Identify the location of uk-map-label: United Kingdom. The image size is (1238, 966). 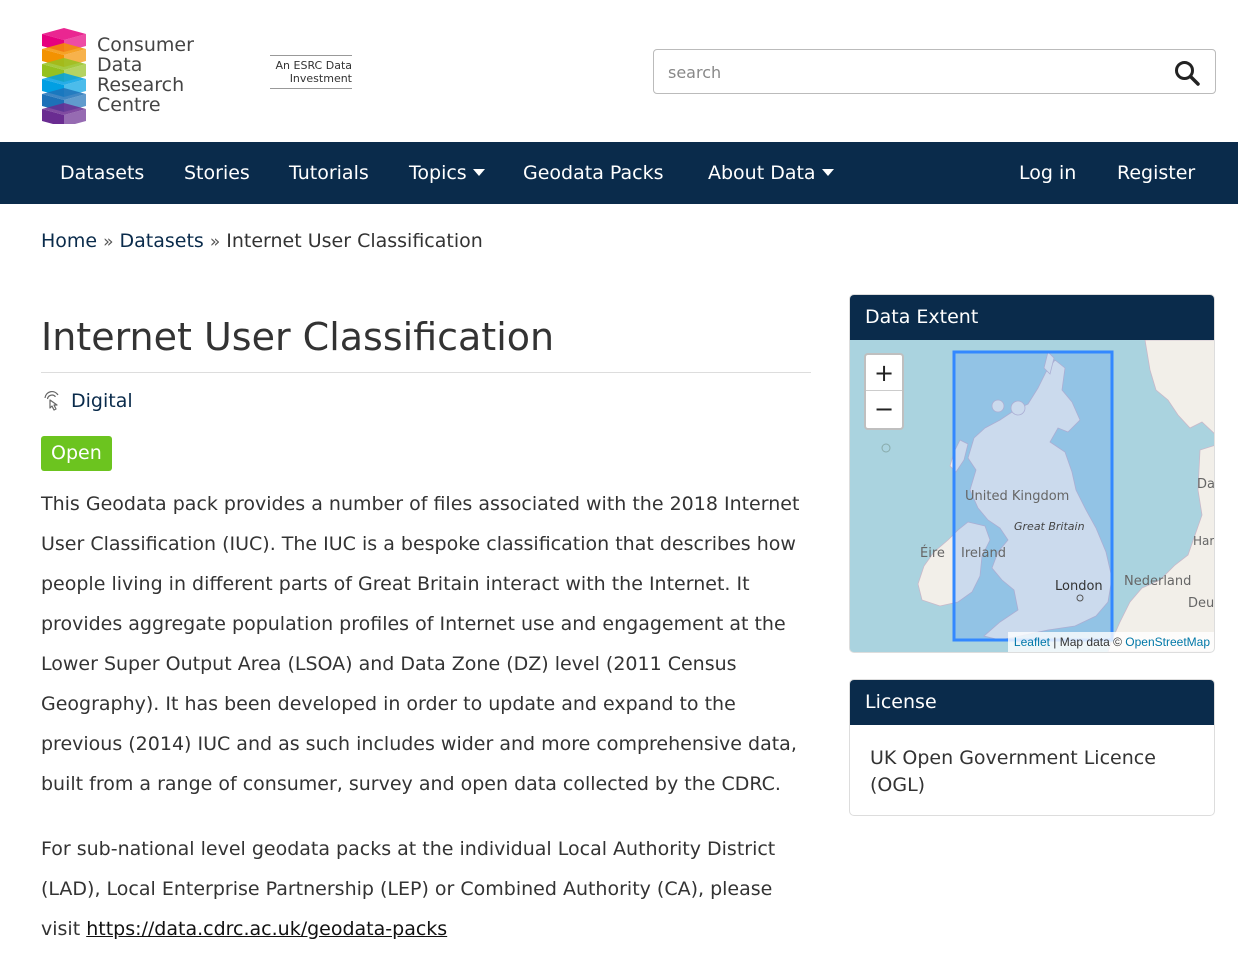
(1017, 496).